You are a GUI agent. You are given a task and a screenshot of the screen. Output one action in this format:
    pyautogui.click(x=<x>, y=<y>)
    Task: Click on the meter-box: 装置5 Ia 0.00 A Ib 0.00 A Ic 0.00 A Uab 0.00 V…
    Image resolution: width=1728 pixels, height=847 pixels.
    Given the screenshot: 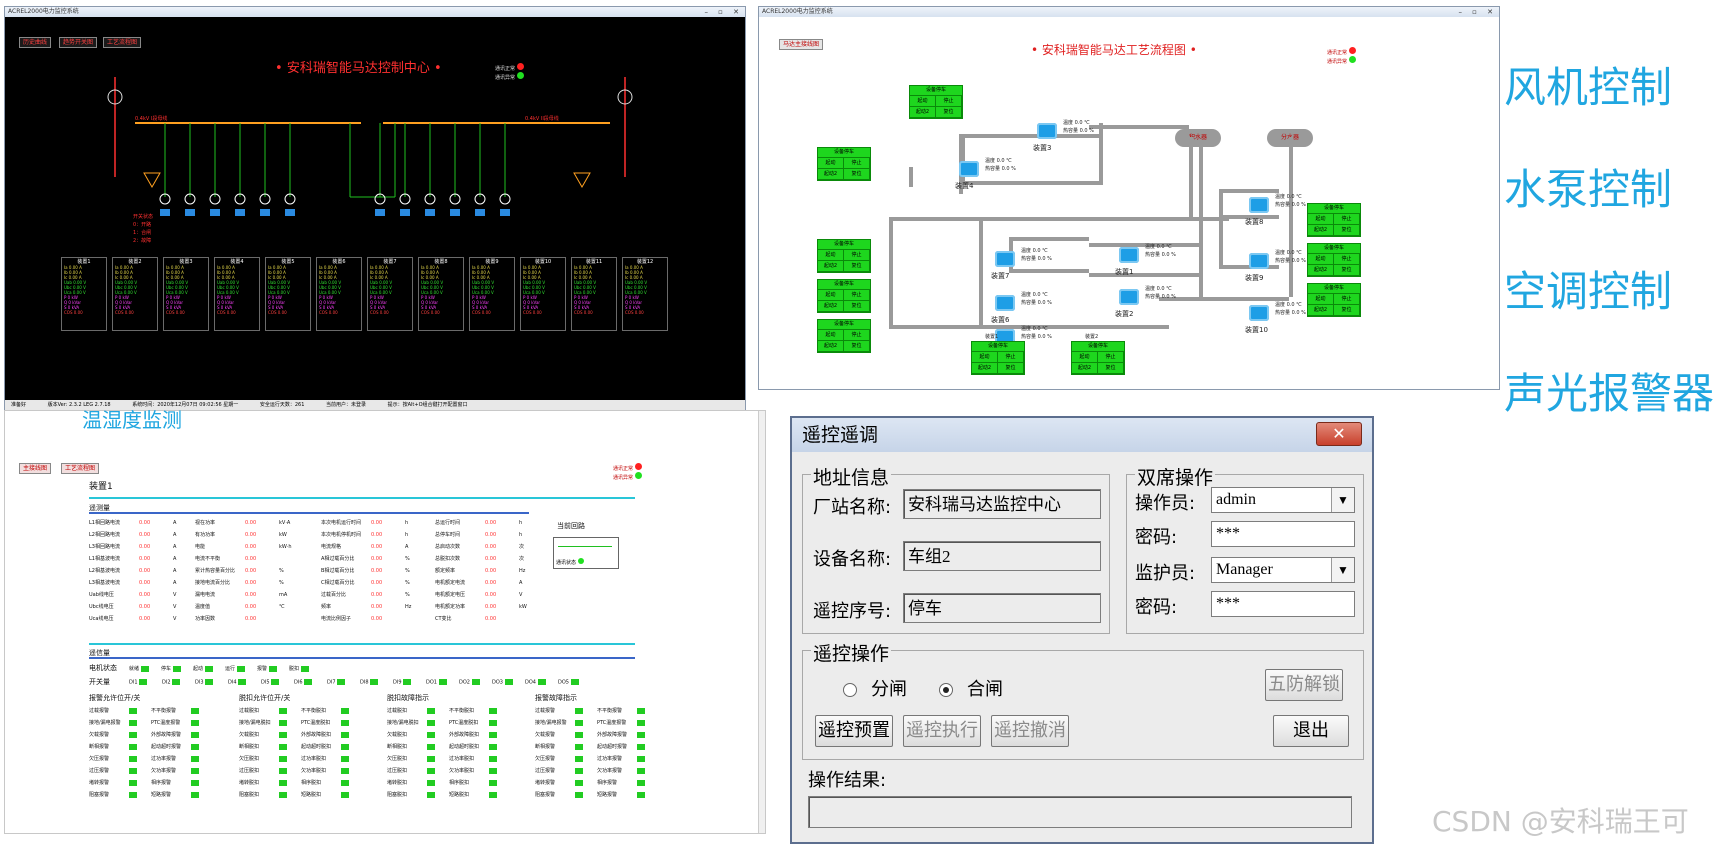 What is the action you would take?
    pyautogui.click(x=288, y=294)
    